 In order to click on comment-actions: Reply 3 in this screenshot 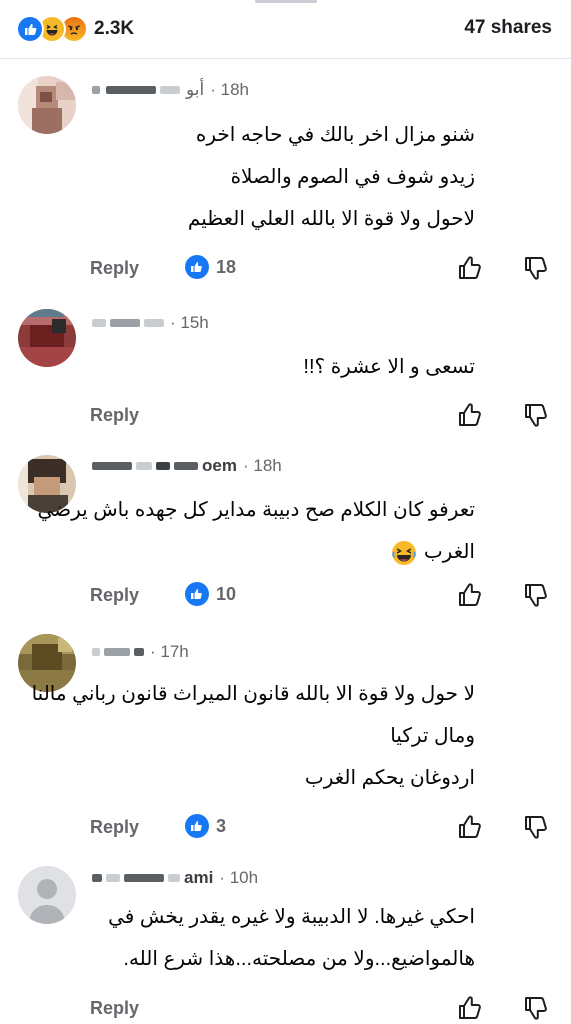, I will do `click(285, 827)`.